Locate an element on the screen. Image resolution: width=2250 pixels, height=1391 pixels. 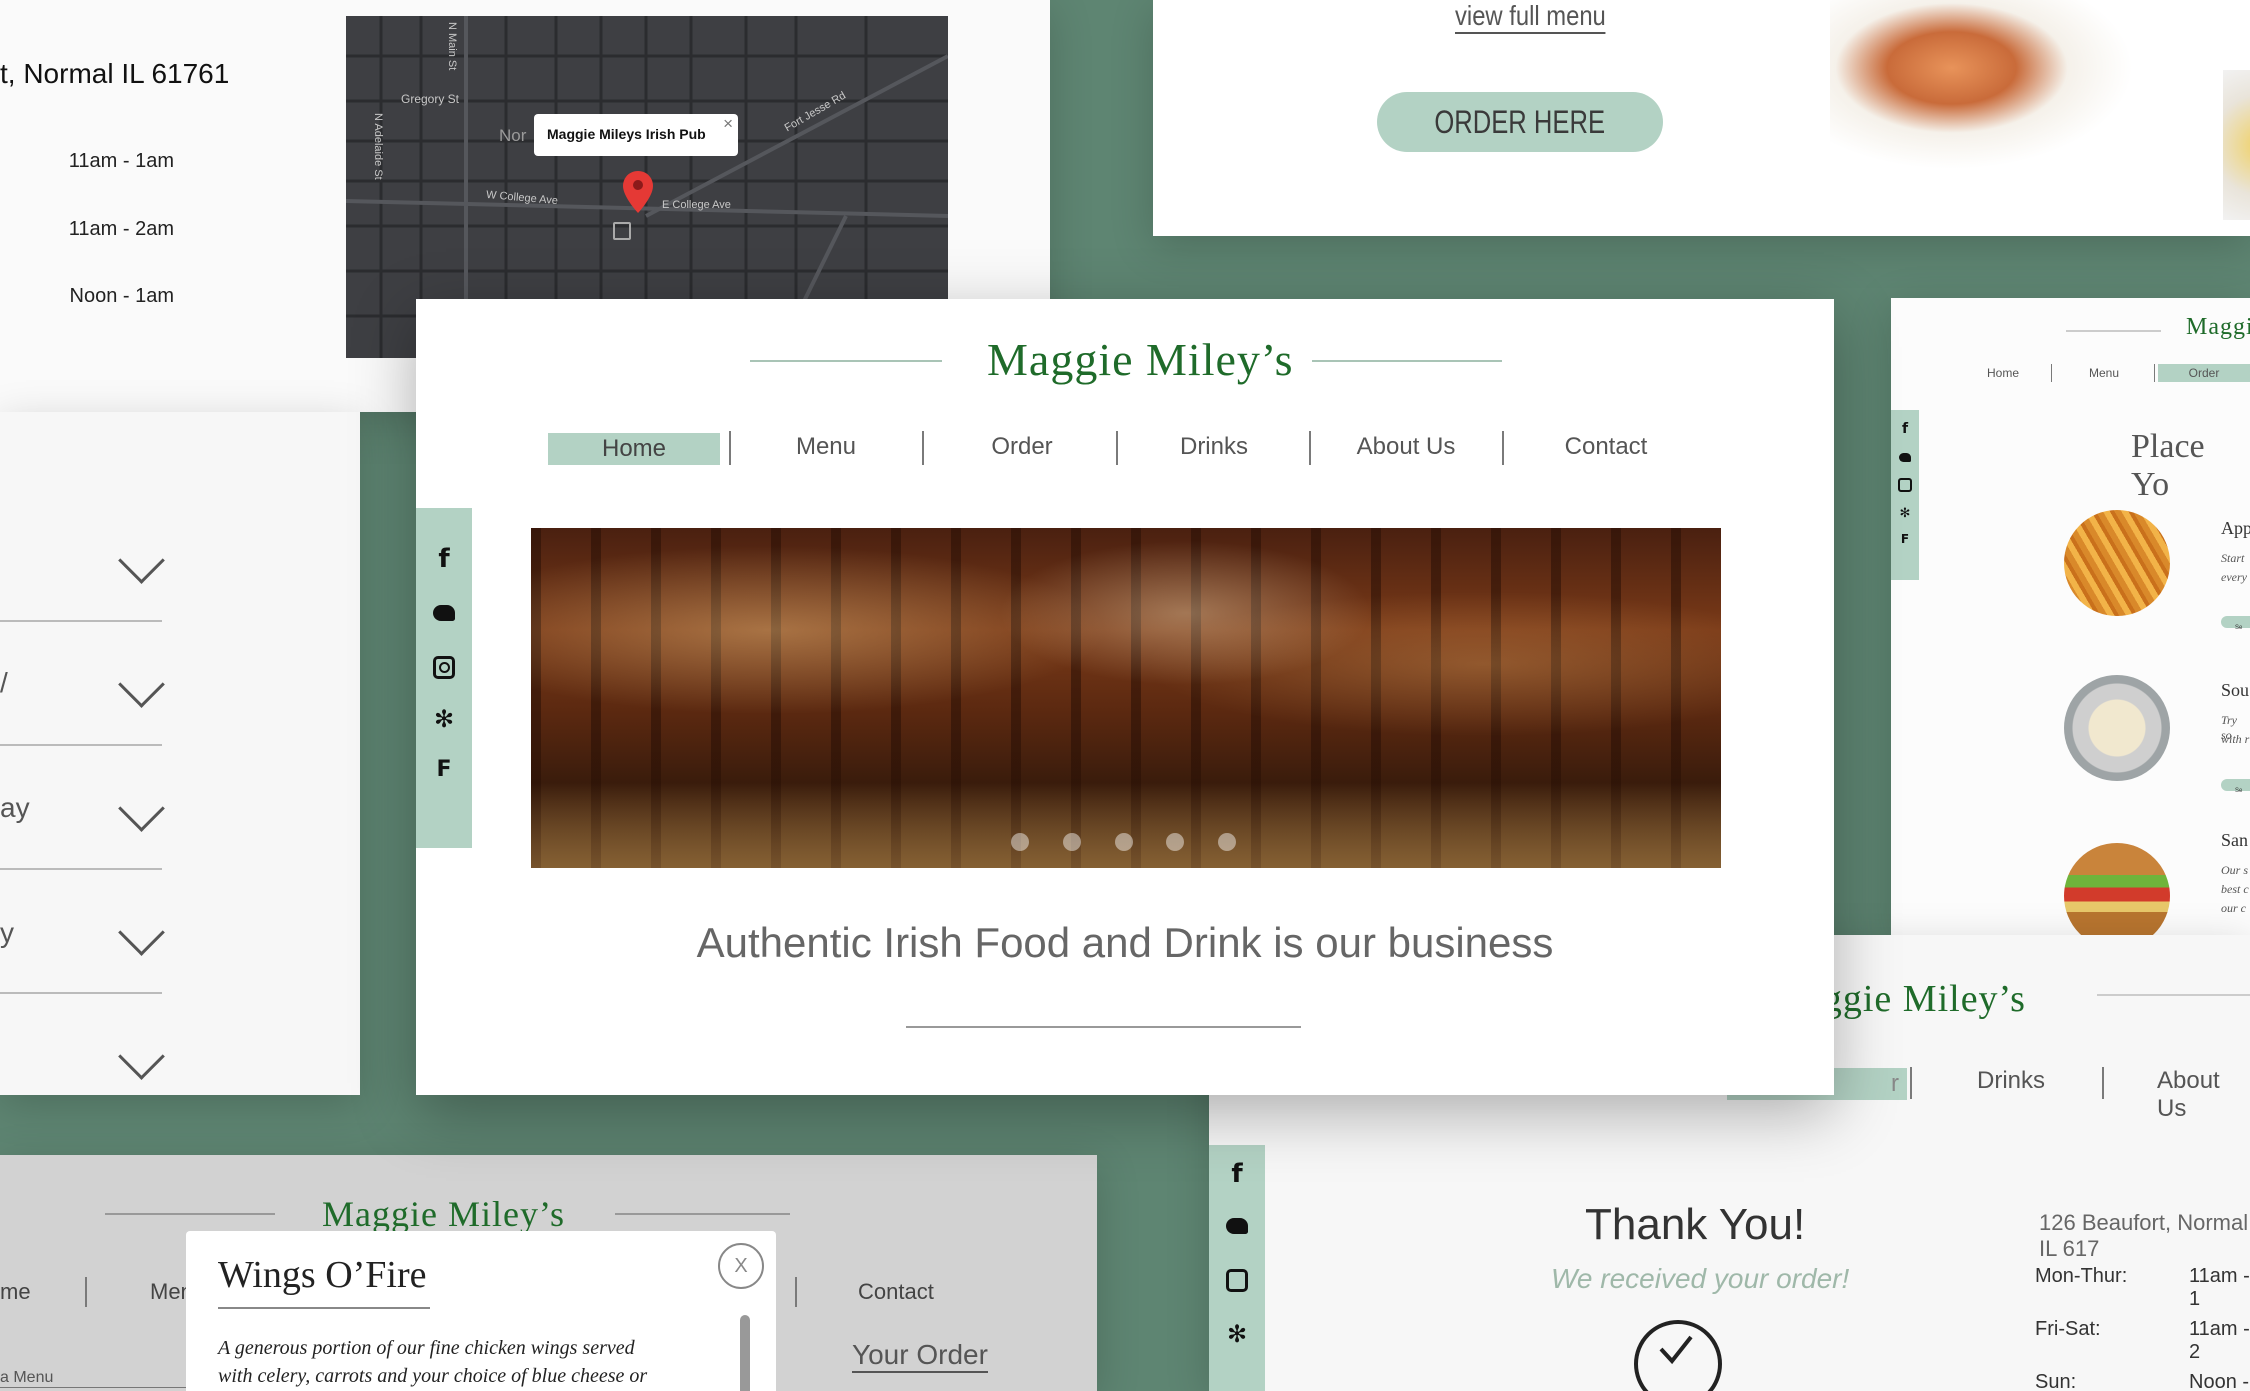
close-icon: X is located at coordinates (741, 1265).